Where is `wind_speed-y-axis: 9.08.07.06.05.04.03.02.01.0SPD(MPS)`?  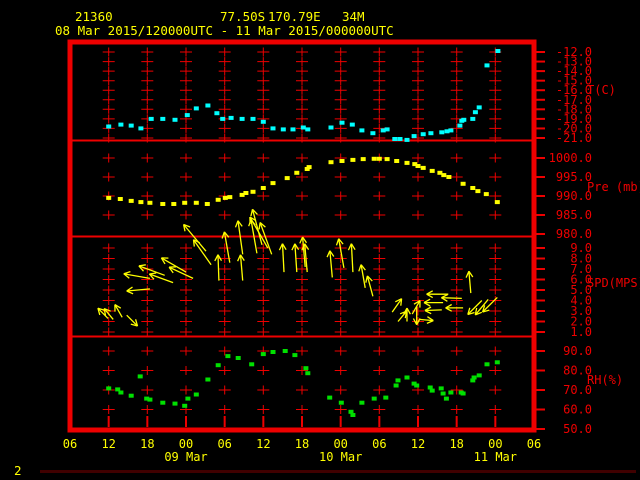 wind_speed-y-axis: 9.08.07.06.05.04.03.02.01.0SPD(MPS) is located at coordinates (586, 290).